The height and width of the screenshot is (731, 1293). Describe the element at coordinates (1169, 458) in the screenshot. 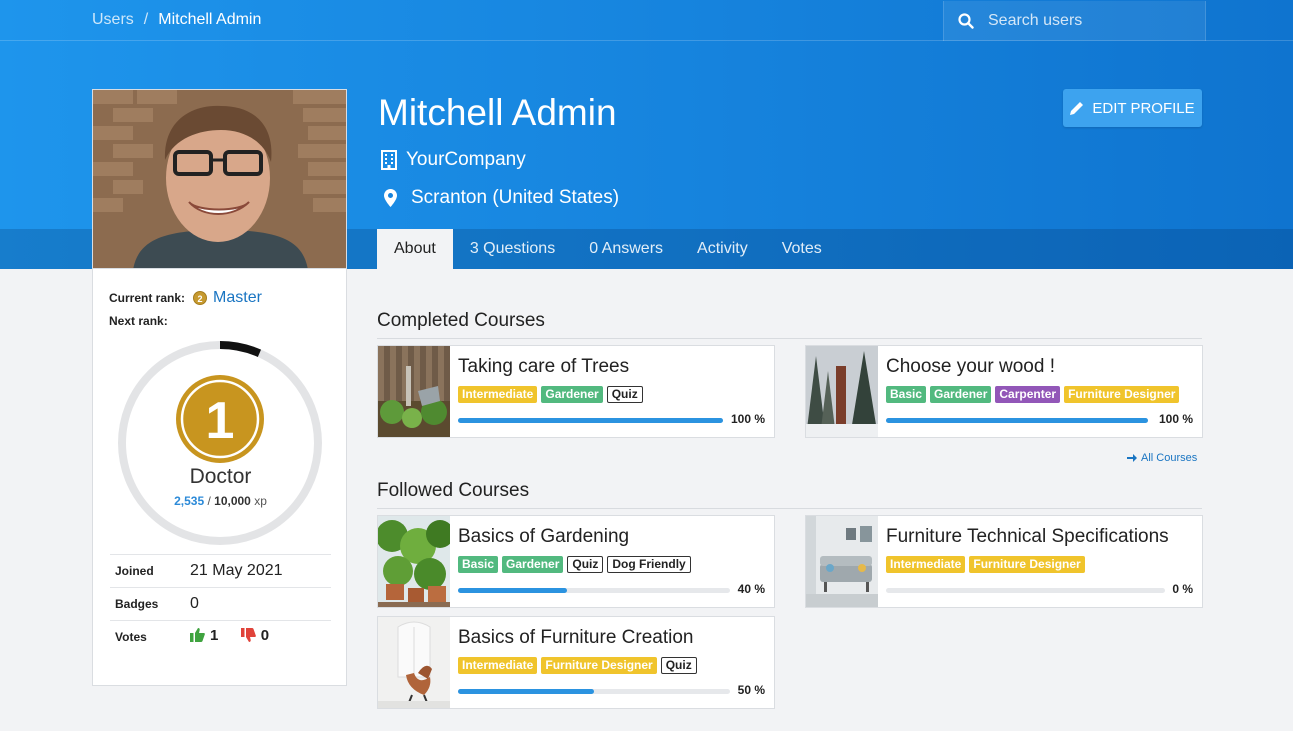

I see `all-courses-label: All Courses` at that location.